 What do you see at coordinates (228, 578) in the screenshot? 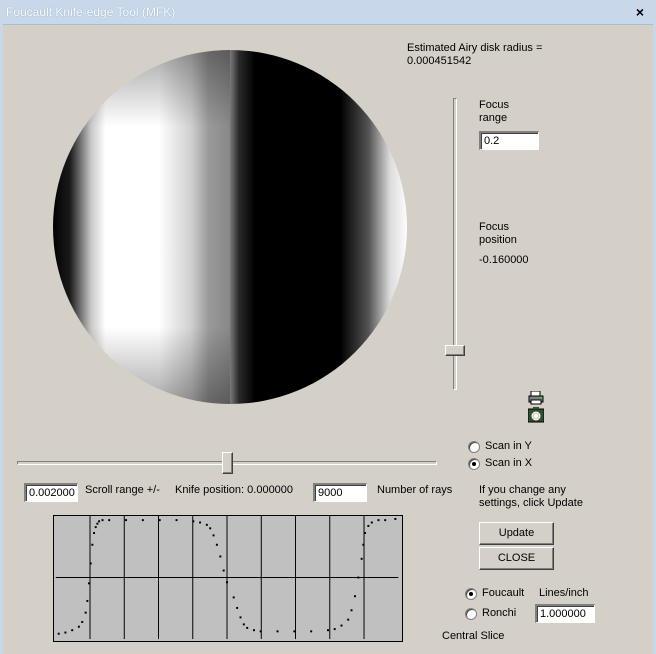
I see `central-slice-plot` at bounding box center [228, 578].